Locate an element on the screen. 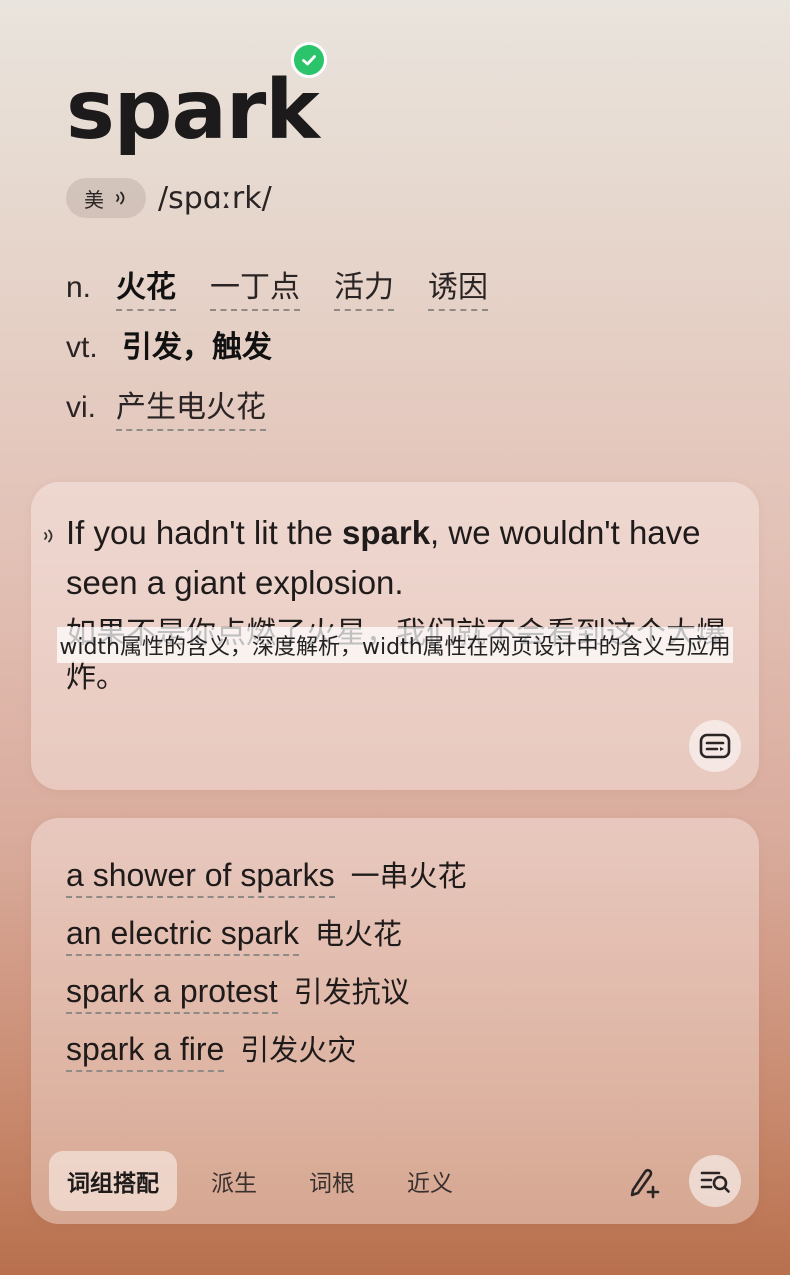 This screenshot has height=1275, width=790. definition-row: vt. 引发，触发 is located at coordinates (186, 345).